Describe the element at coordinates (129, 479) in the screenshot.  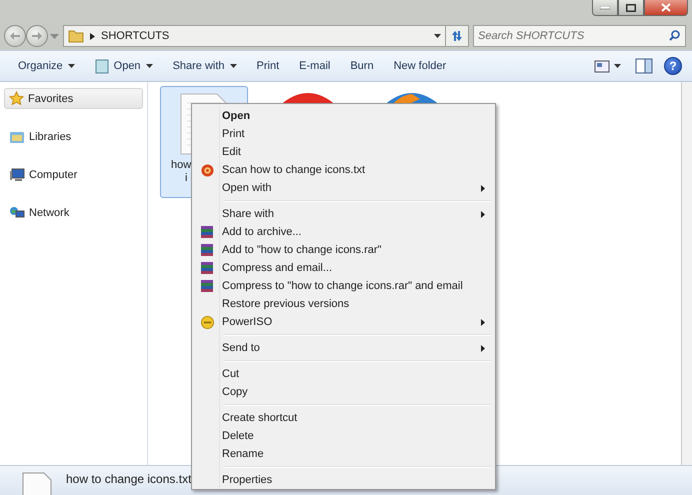
I see `file-name: how to change icons.txt` at that location.